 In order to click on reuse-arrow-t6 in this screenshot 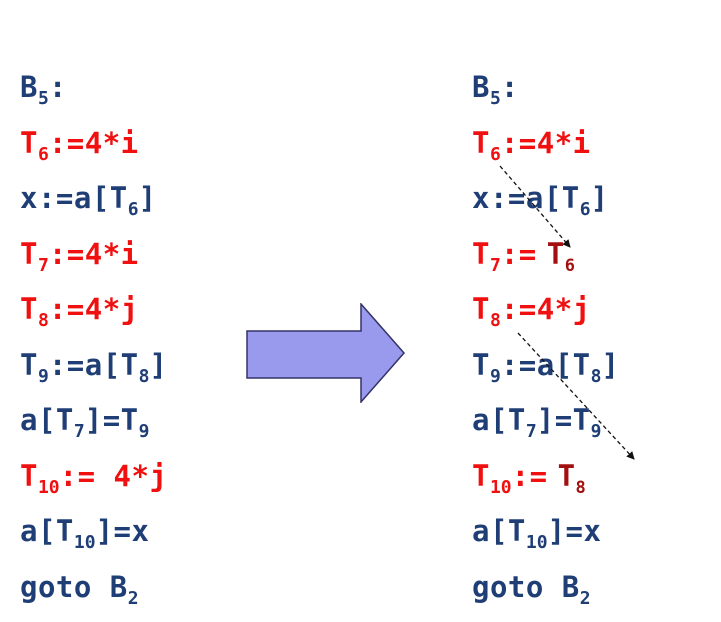, I will do `click(535, 206)`.